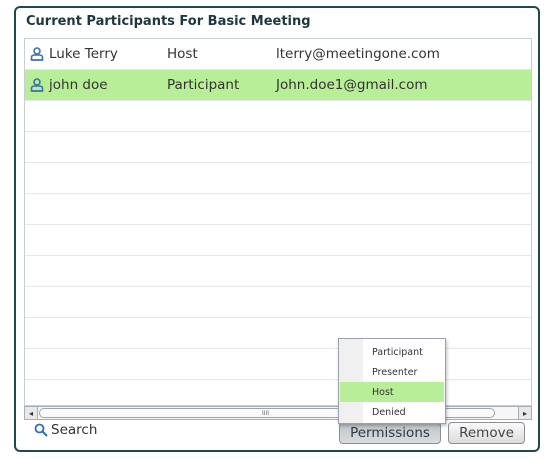  I want to click on search-button: Search, so click(65, 430).